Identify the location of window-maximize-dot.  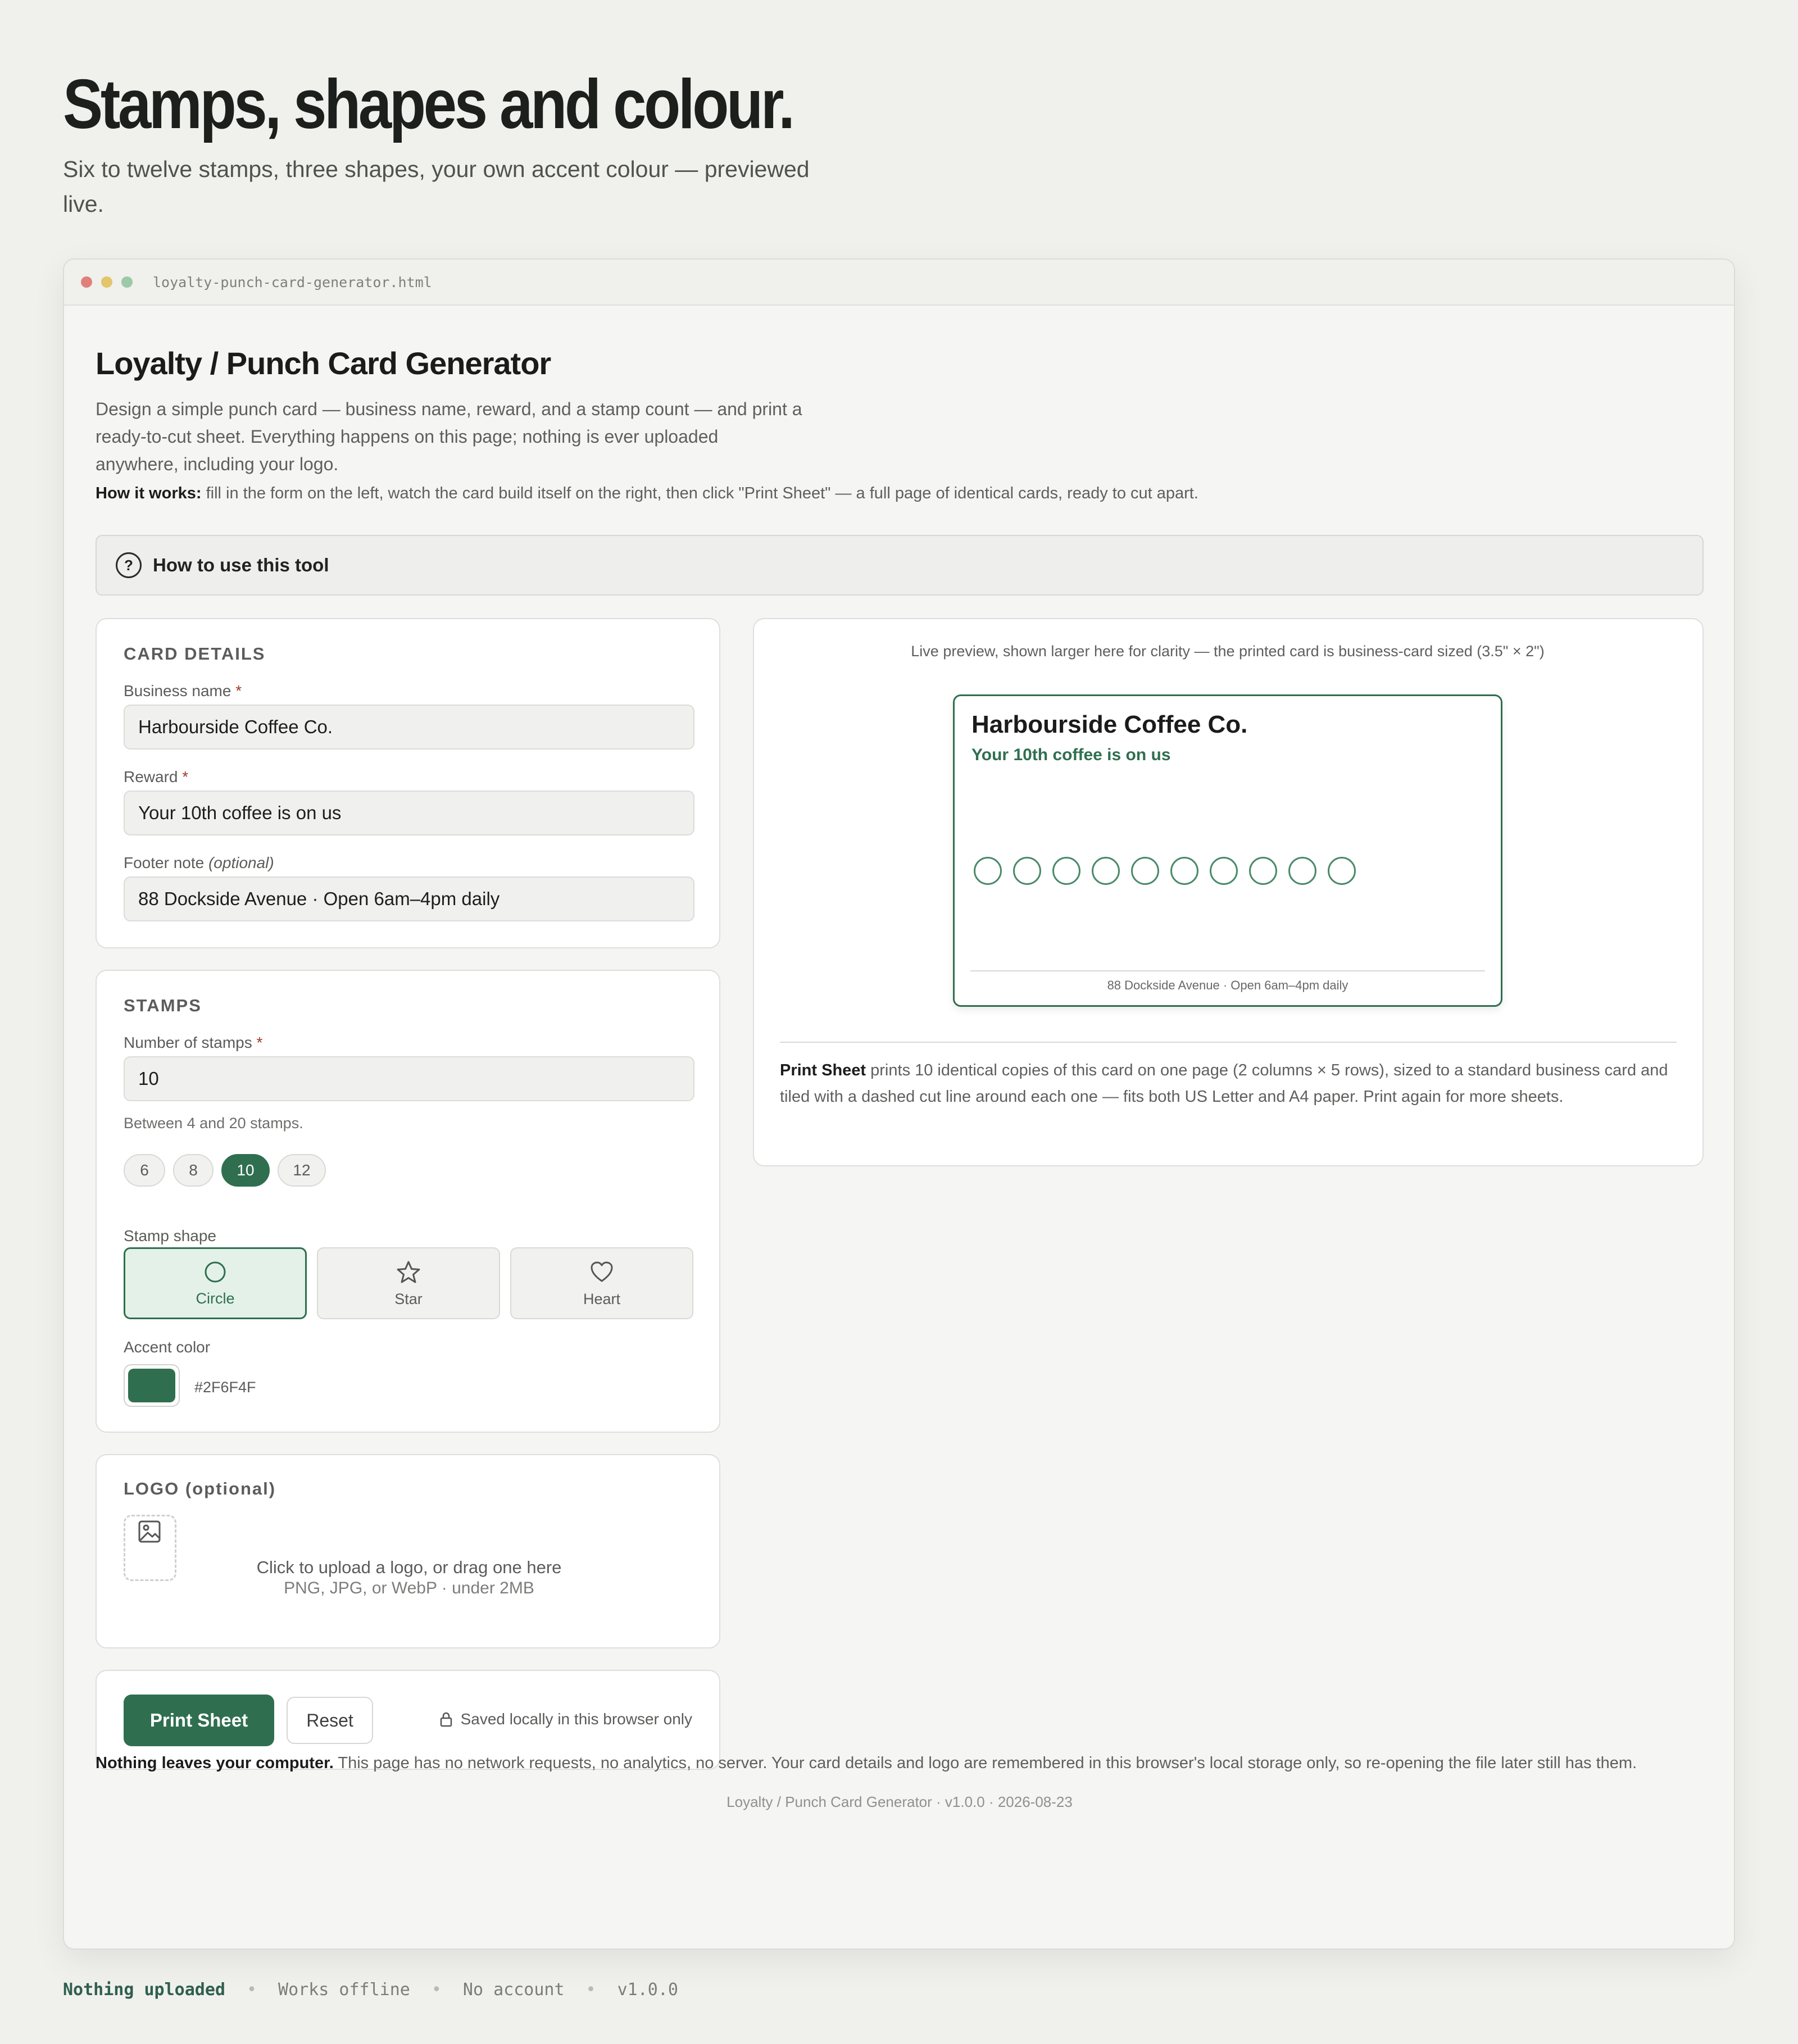
(127, 282).